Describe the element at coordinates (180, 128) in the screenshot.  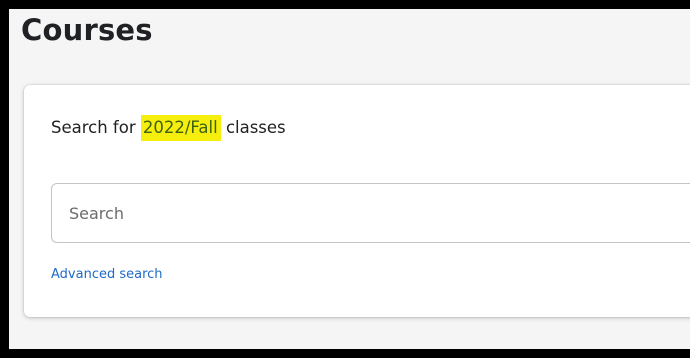
I see `term-highlight: 2022/Fall` at that location.